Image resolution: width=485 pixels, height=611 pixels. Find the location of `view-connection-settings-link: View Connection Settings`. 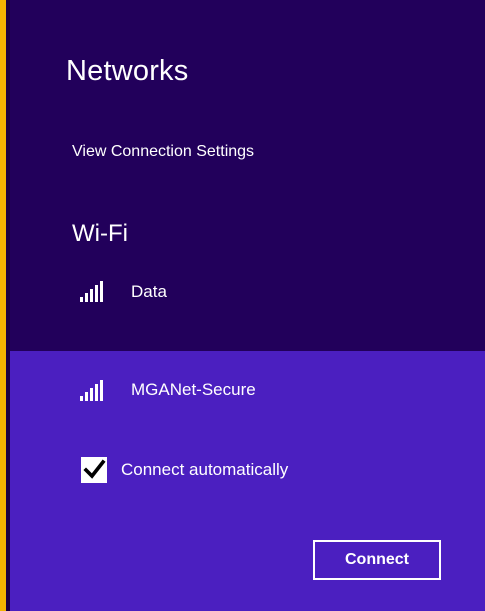

view-connection-settings-link: View Connection Settings is located at coordinates (163, 152).